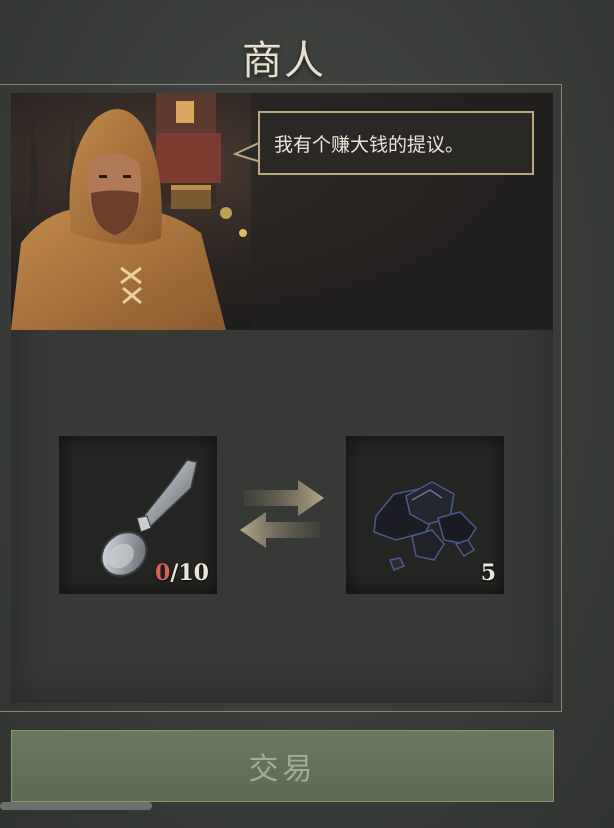 This screenshot has width=614, height=828. What do you see at coordinates (425, 515) in the screenshot?
I see `receive-item-slot: 5` at bounding box center [425, 515].